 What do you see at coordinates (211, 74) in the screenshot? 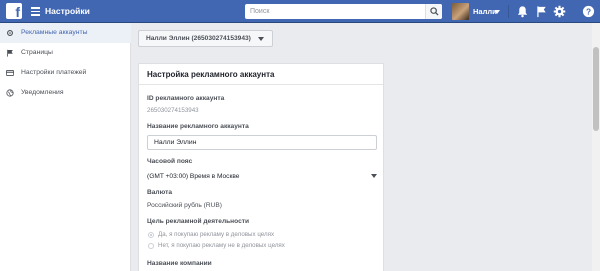
I see `panel-title: Настройка рекламного аккаунта` at bounding box center [211, 74].